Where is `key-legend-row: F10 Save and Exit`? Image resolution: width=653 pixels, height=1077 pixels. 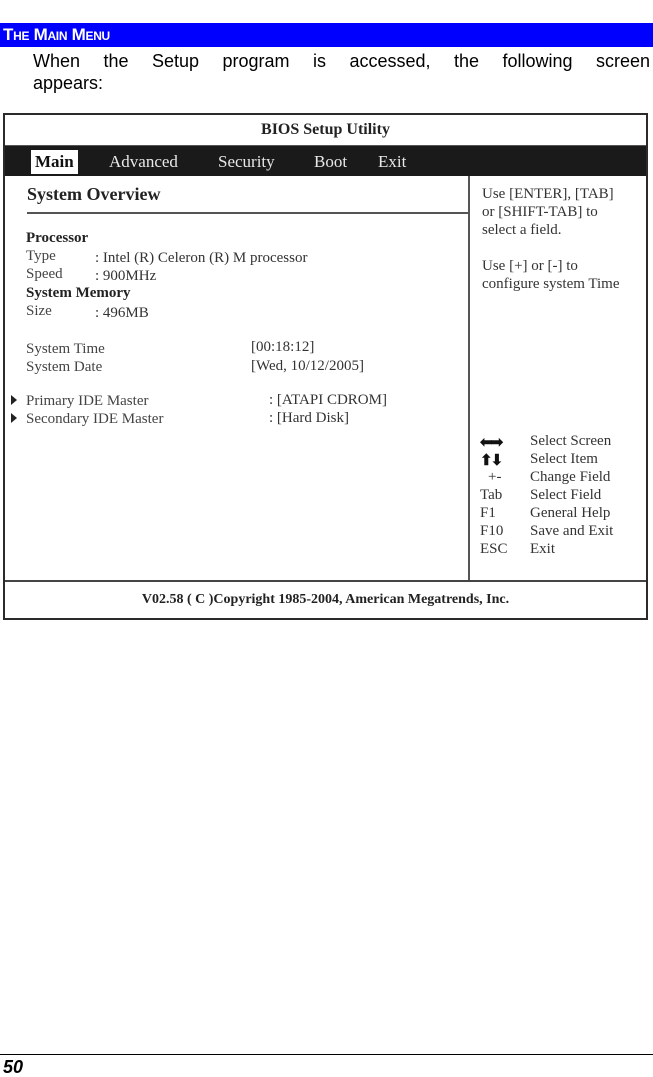 key-legend-row: F10 Save and Exit is located at coordinates (562, 532).